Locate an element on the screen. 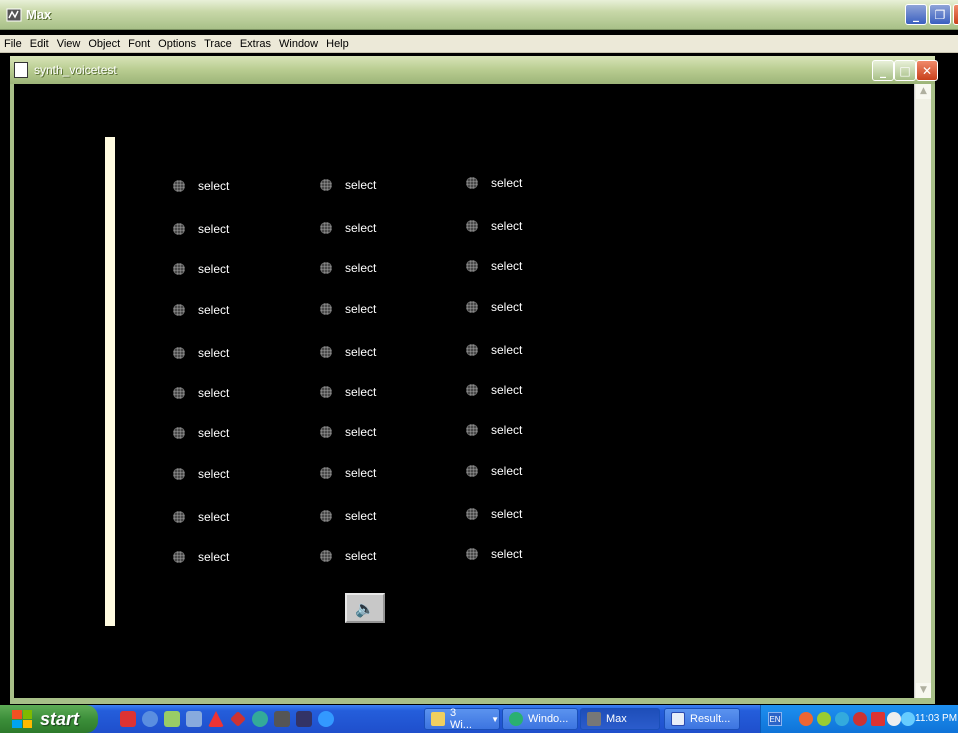 This screenshot has height=733, width=958. app-maximize-button: ❐ is located at coordinates (940, 14).